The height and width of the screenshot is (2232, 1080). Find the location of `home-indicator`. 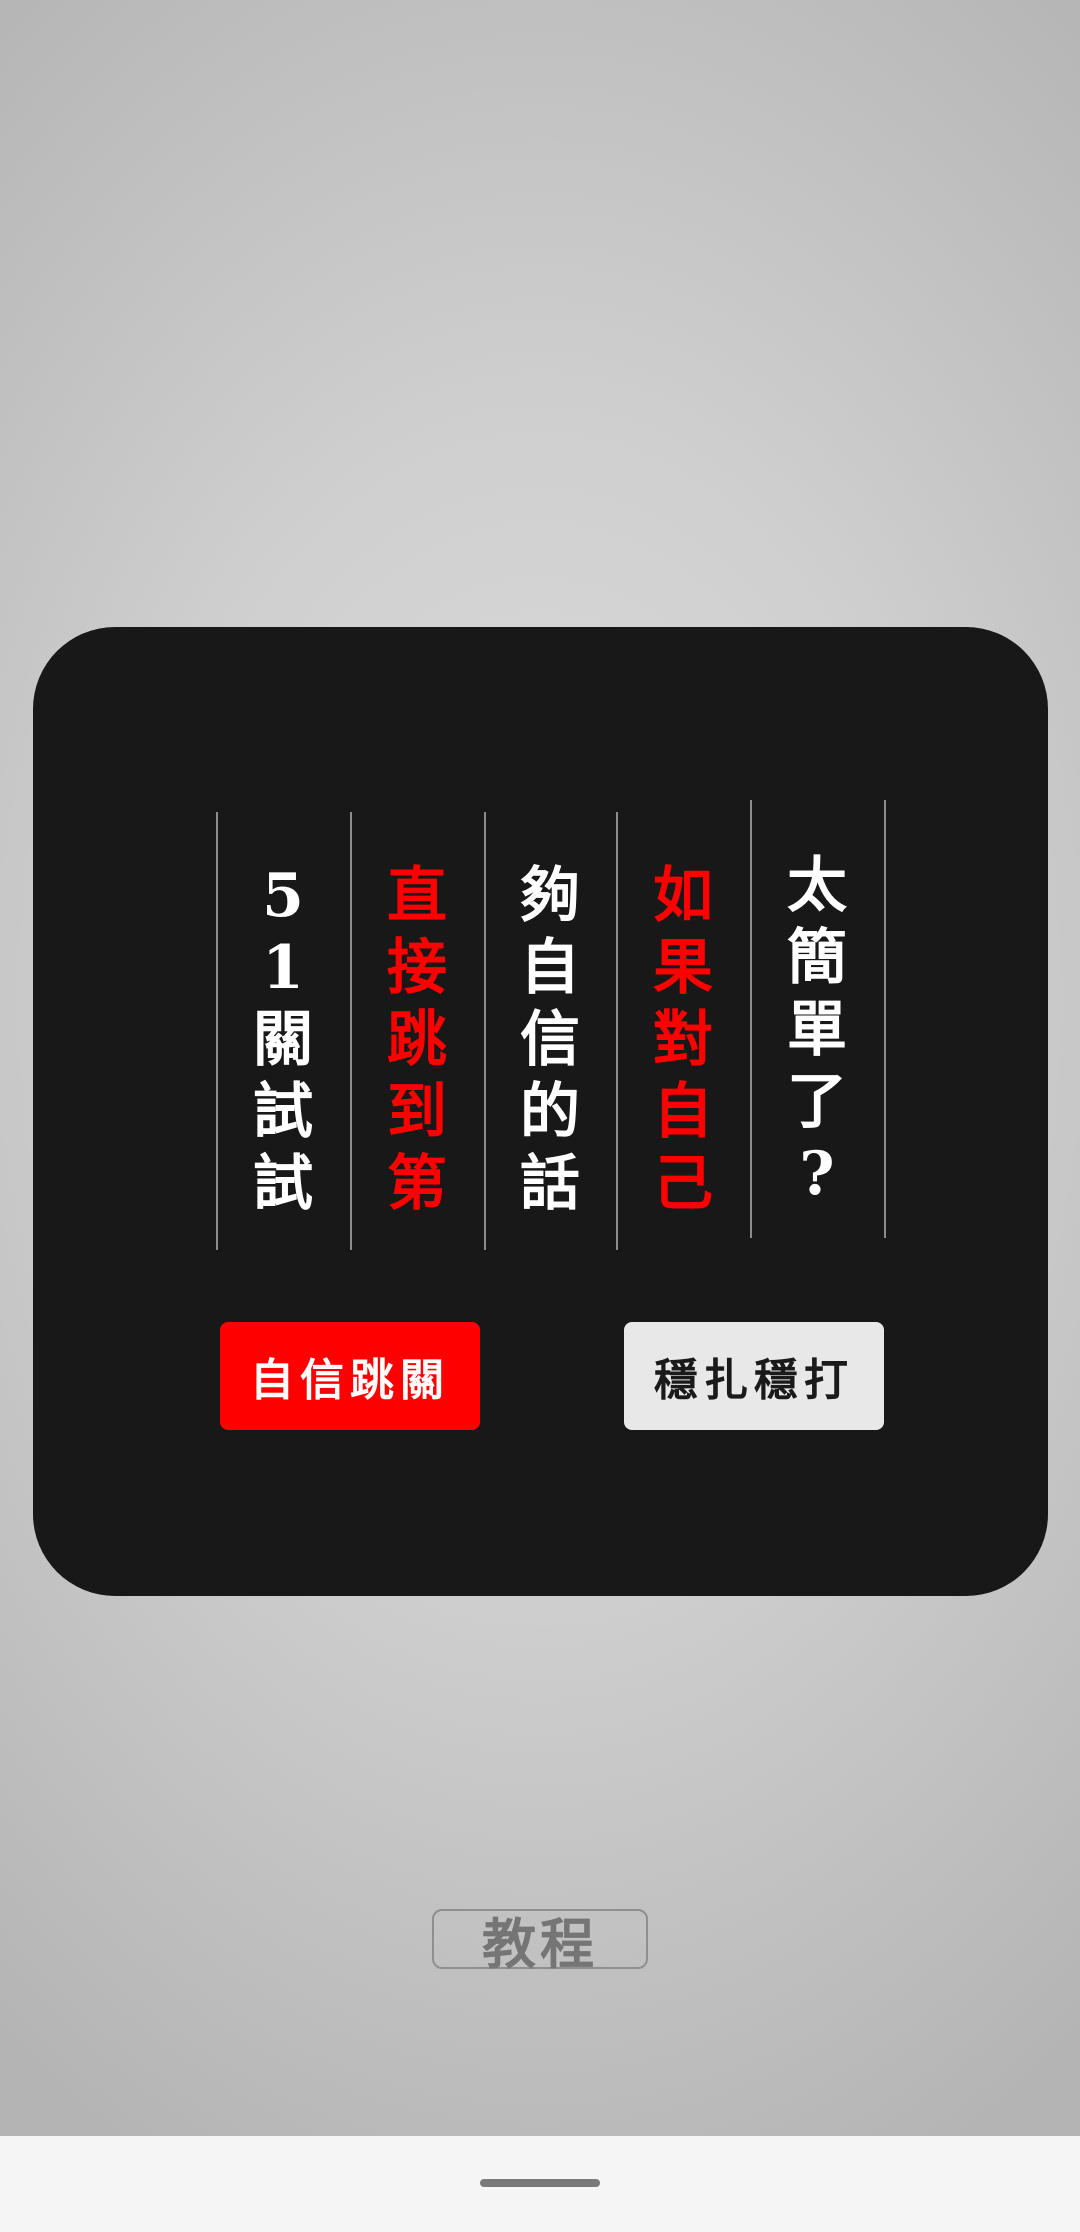

home-indicator is located at coordinates (540, 2183).